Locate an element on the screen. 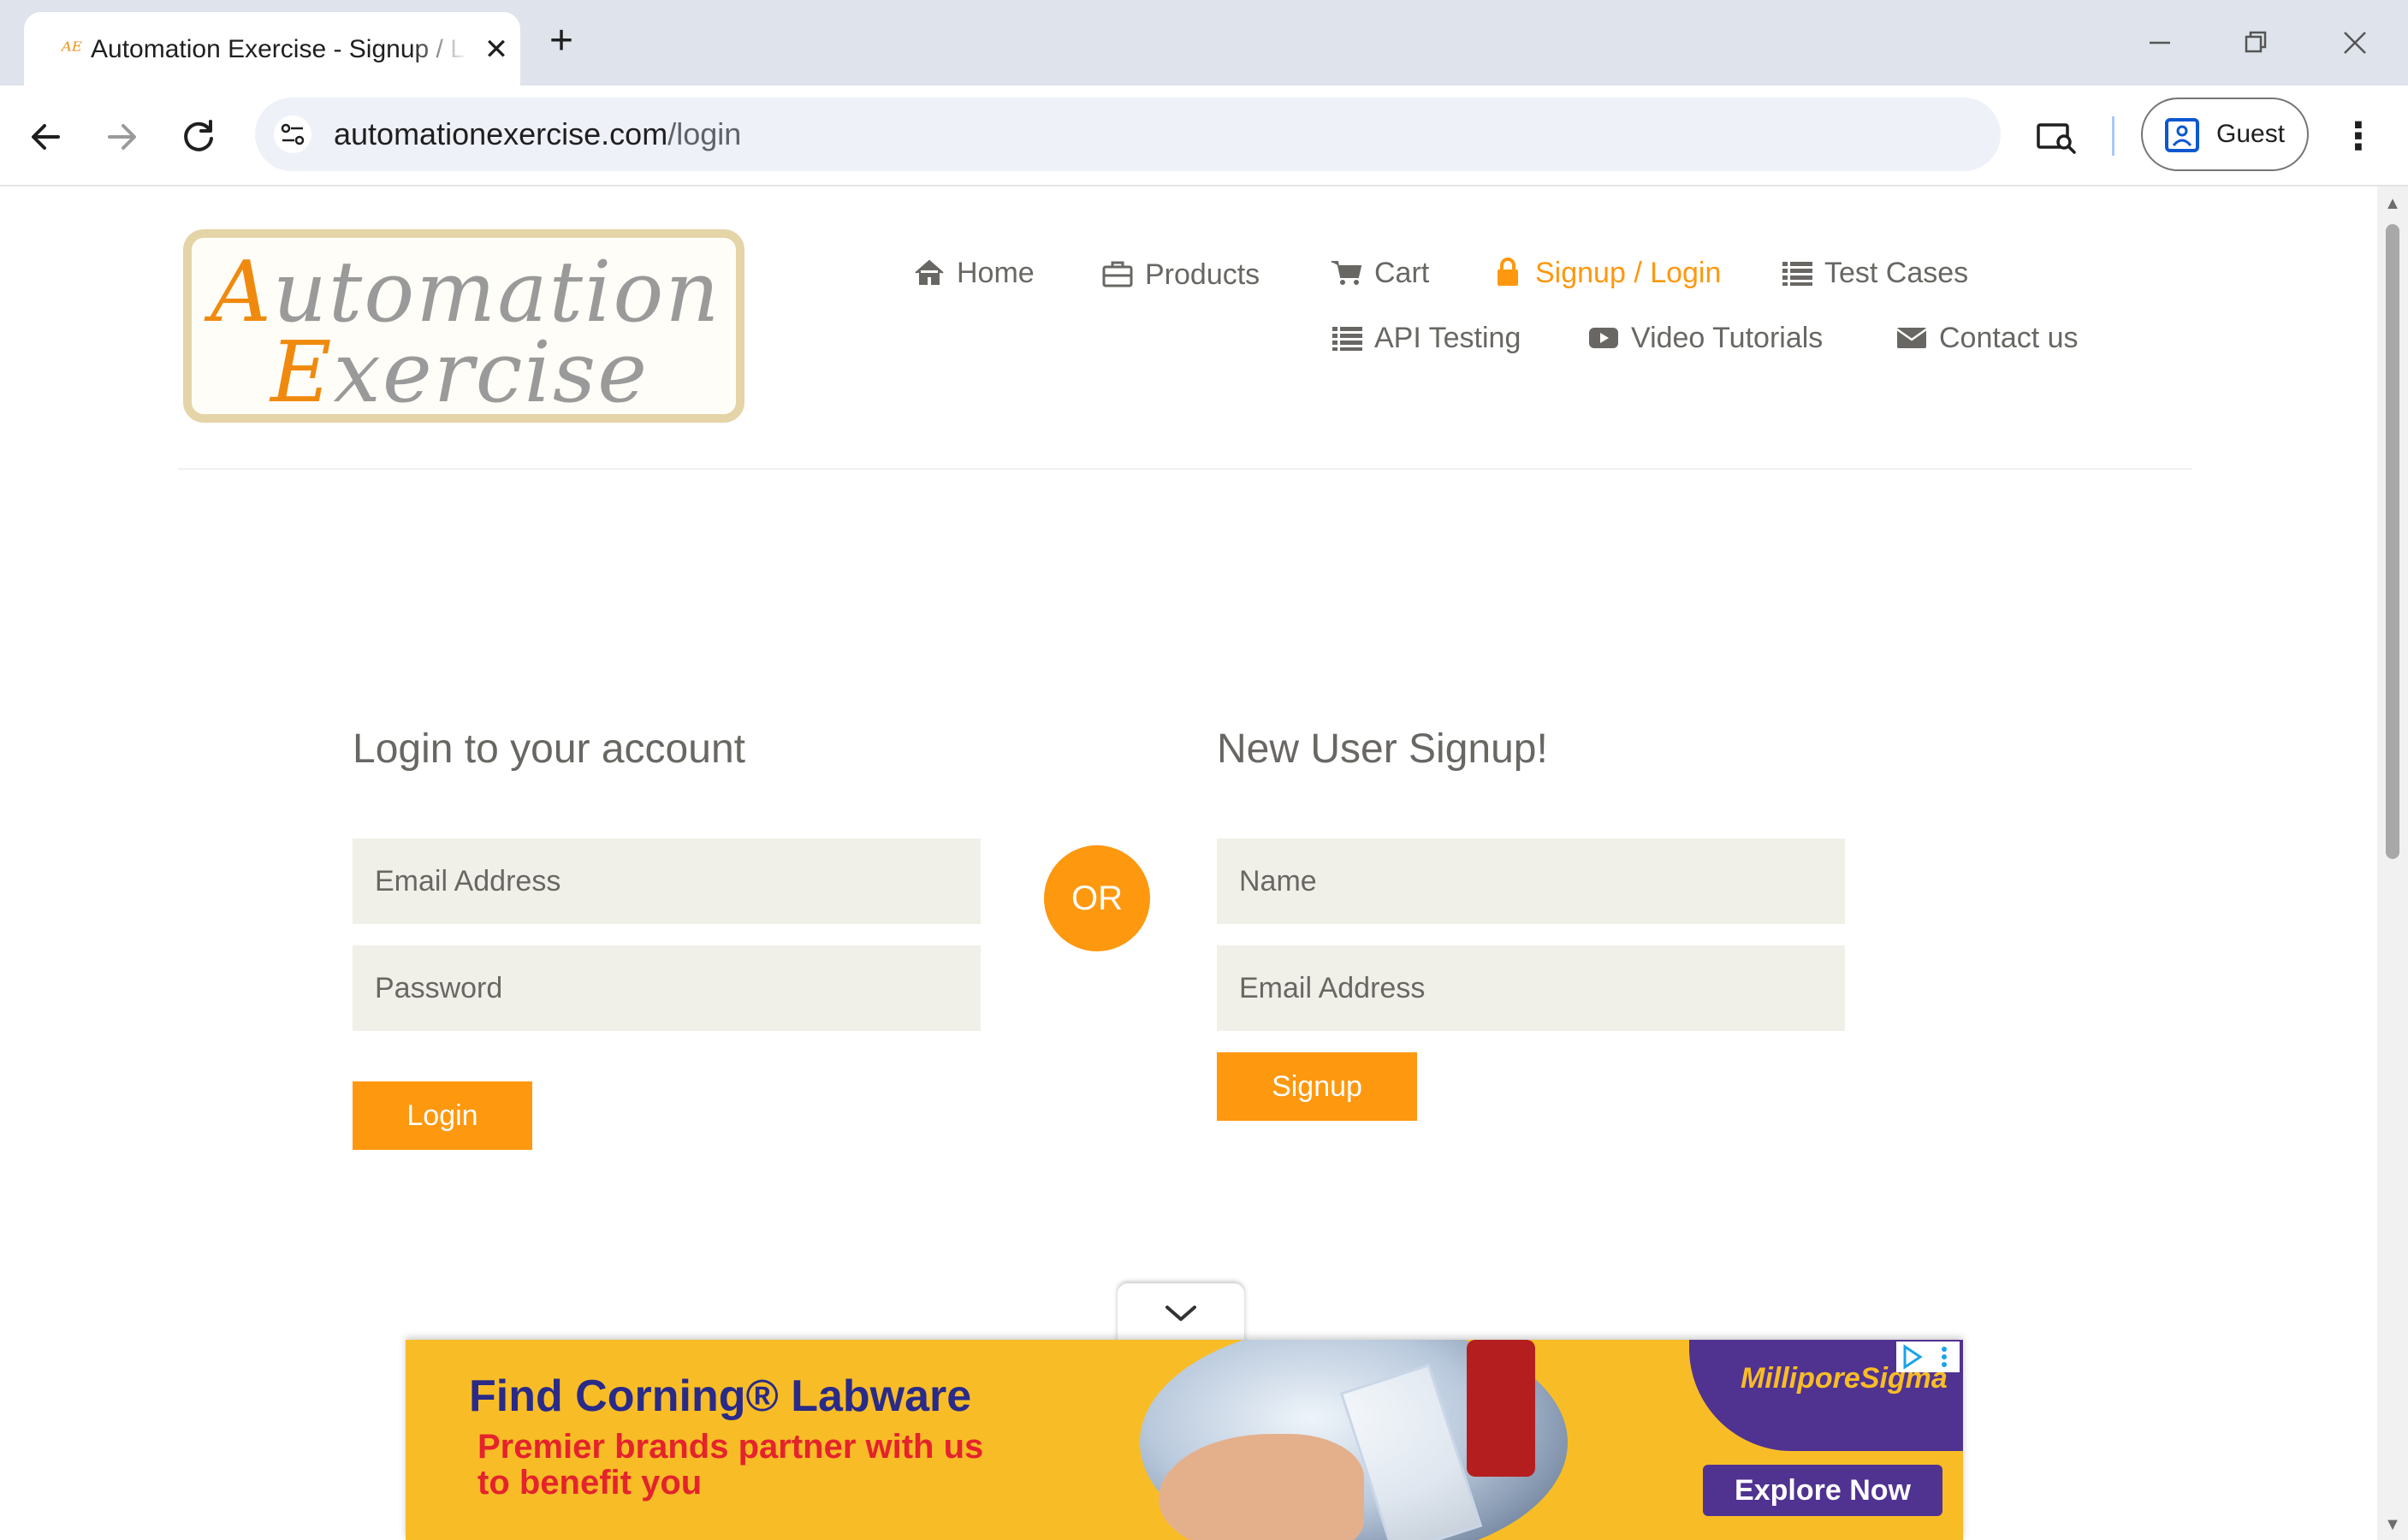 This screenshot has height=1540, width=2408. lock-icon is located at coordinates (1508, 272).